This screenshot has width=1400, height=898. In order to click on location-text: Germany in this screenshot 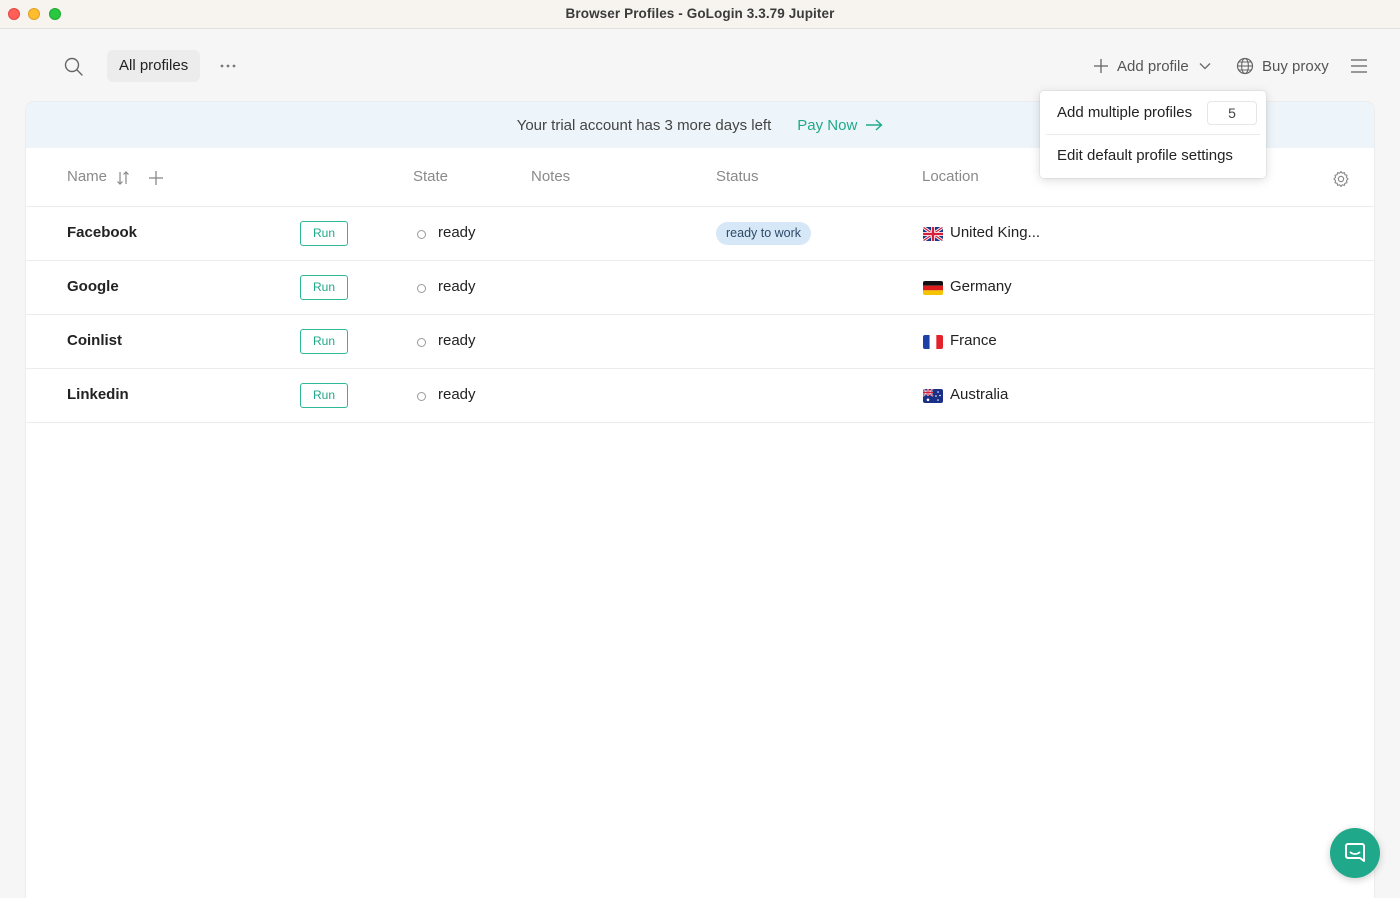, I will do `click(981, 286)`.